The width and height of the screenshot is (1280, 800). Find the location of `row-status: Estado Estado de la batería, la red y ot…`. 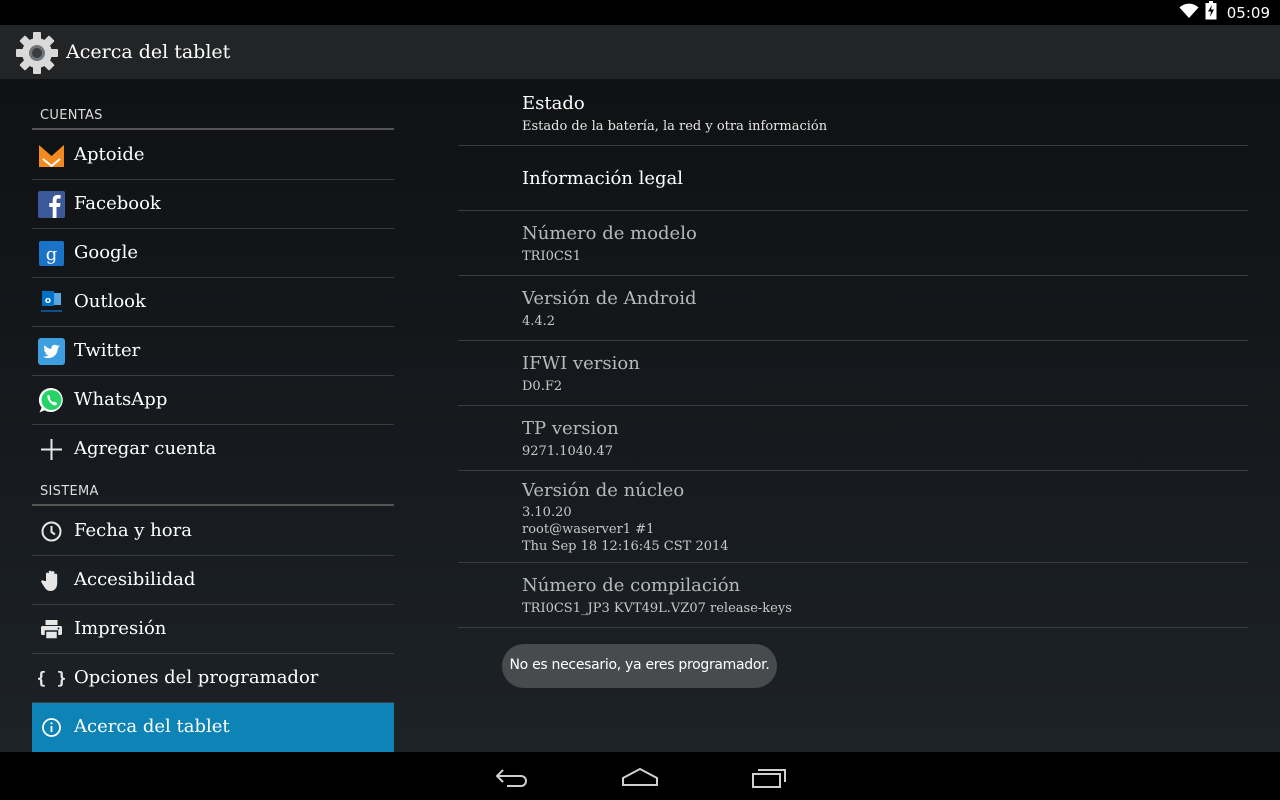

row-status: Estado Estado de la batería, la red y ot… is located at coordinates (853, 113).